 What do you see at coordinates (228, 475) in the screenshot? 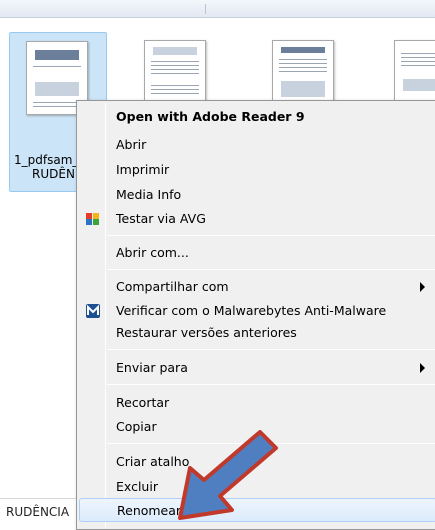
I see `annotation-arrow-icon` at bounding box center [228, 475].